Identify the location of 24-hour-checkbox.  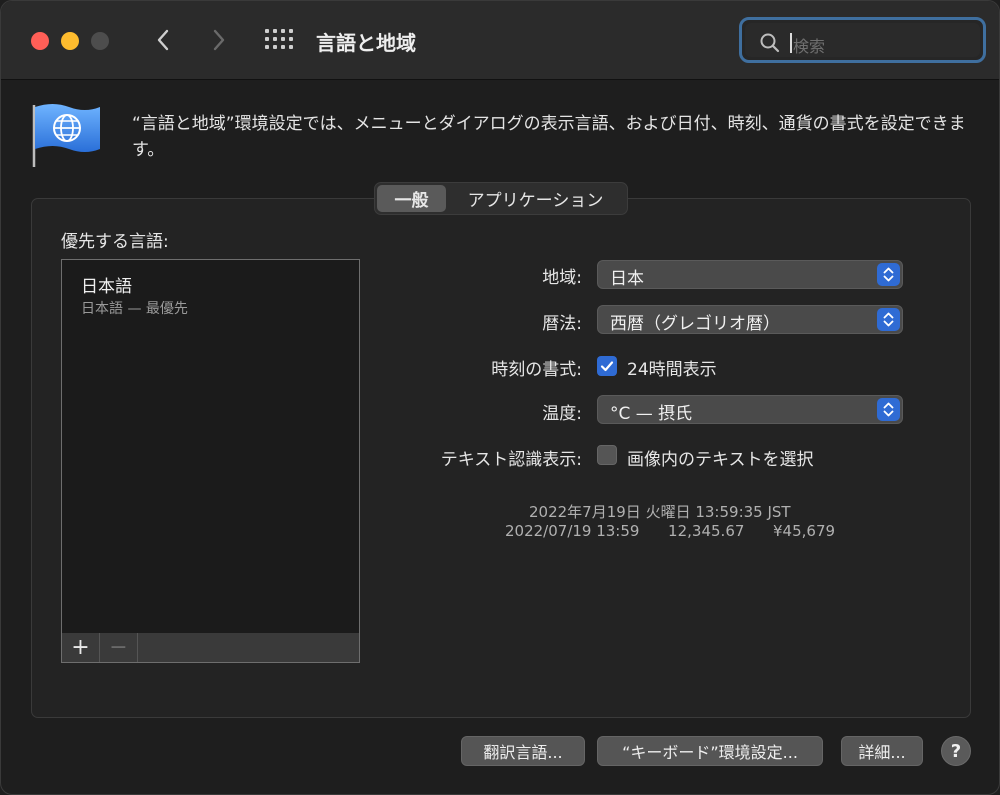
(607, 366).